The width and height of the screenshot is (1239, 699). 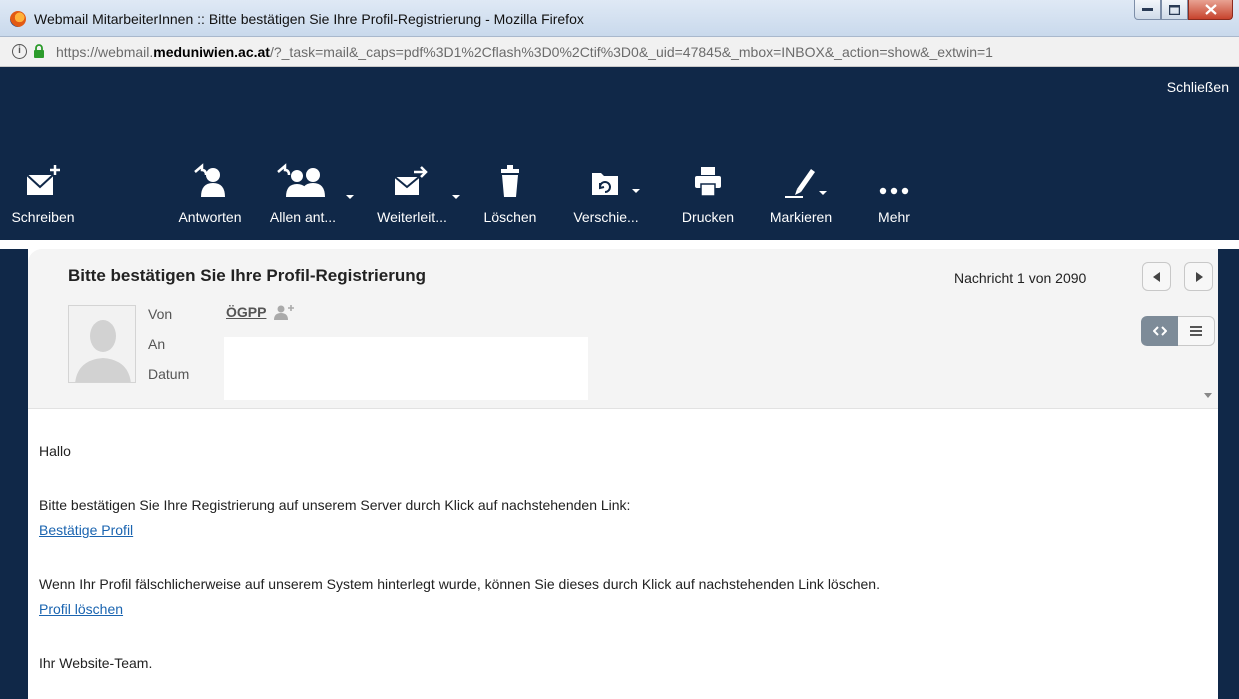 I want to click on toolbar-label: Drucken, so click(x=708, y=217).